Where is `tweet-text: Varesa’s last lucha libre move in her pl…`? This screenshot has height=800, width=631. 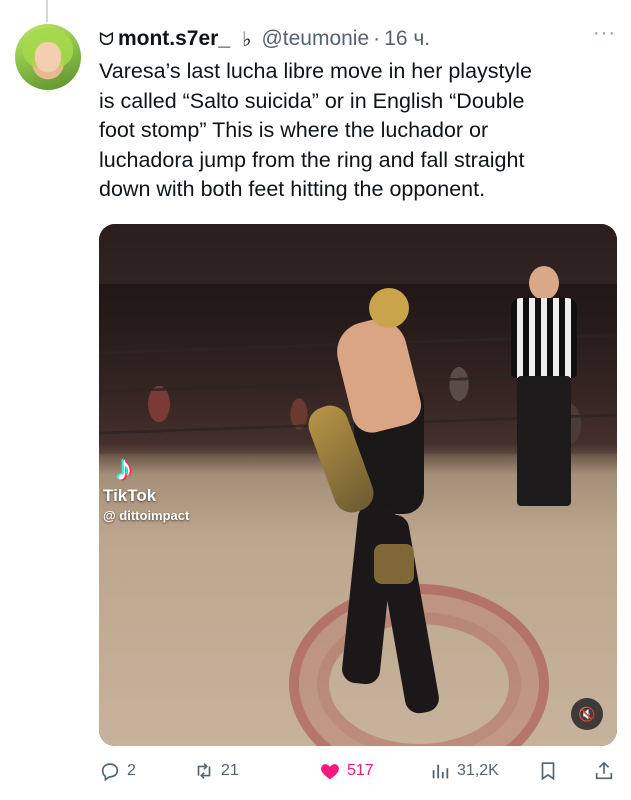 tweet-text: Varesa’s last lucha libre move in her pl… is located at coordinates (315, 130).